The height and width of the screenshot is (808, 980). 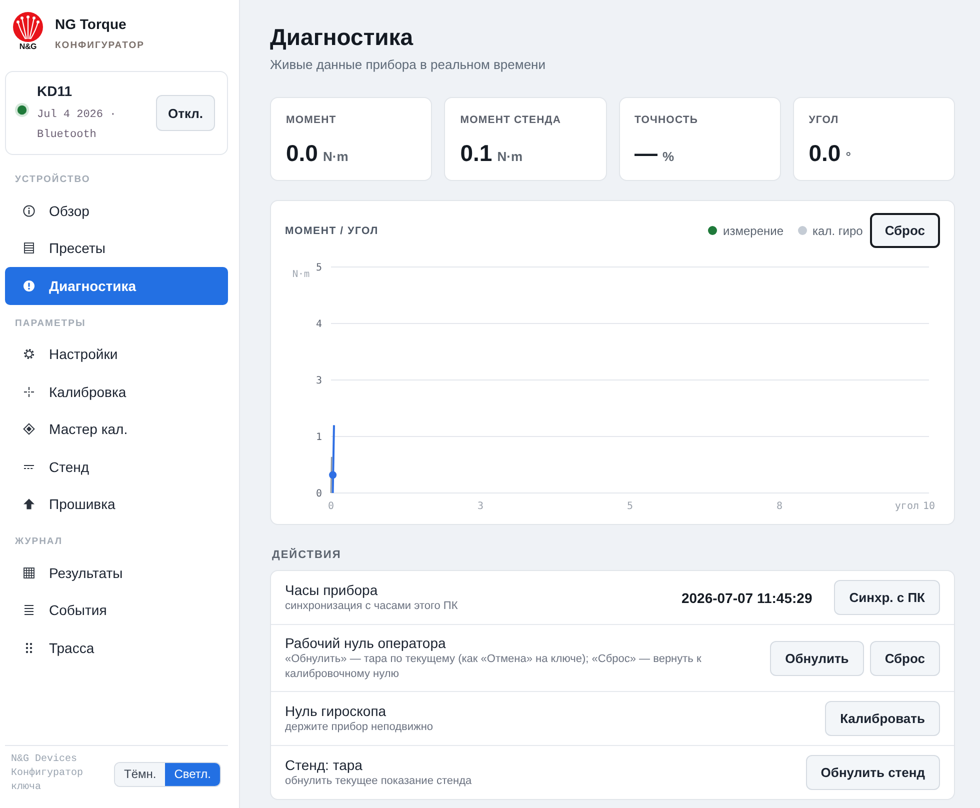 I want to click on axis-tick-label: 8, so click(x=779, y=506).